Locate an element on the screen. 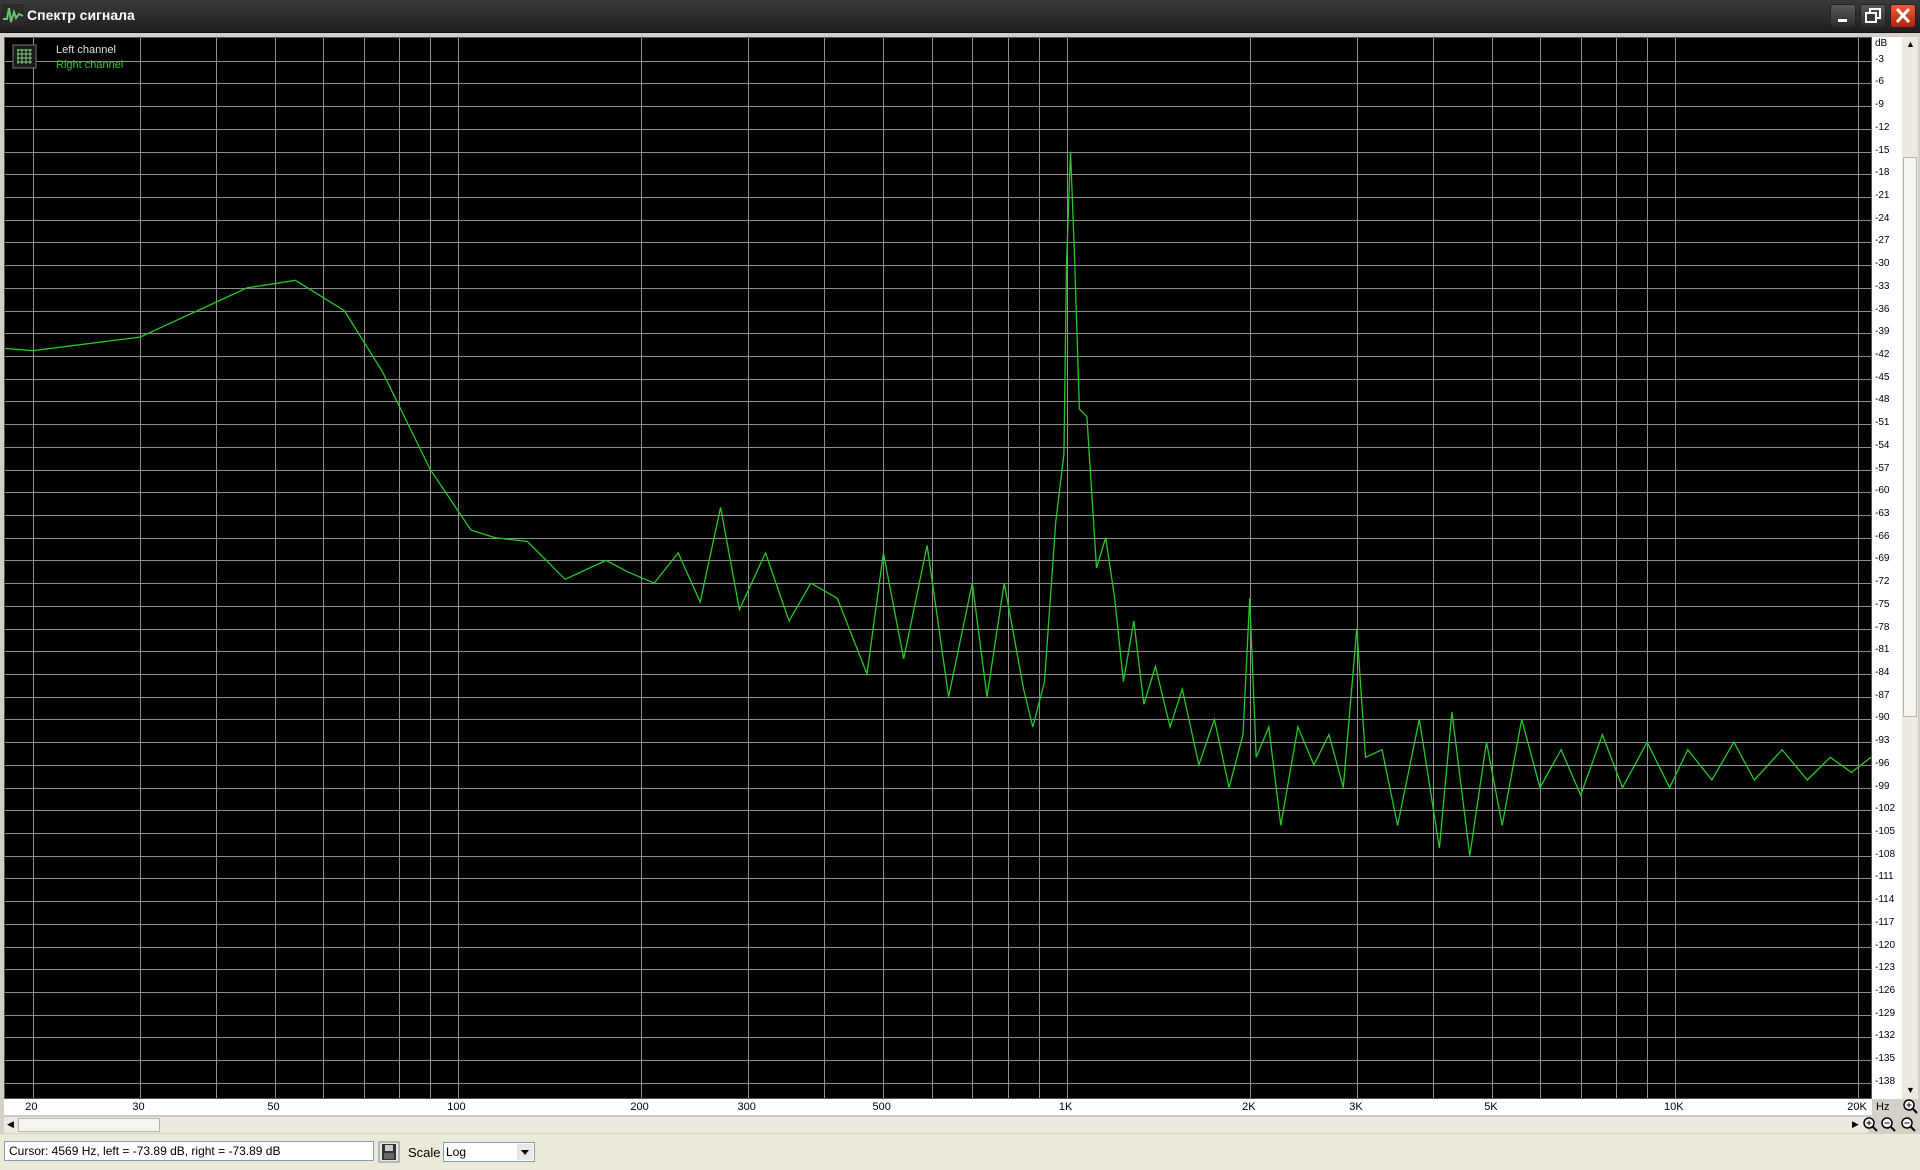  y-tick-label: -123 is located at coordinates (1885, 968).